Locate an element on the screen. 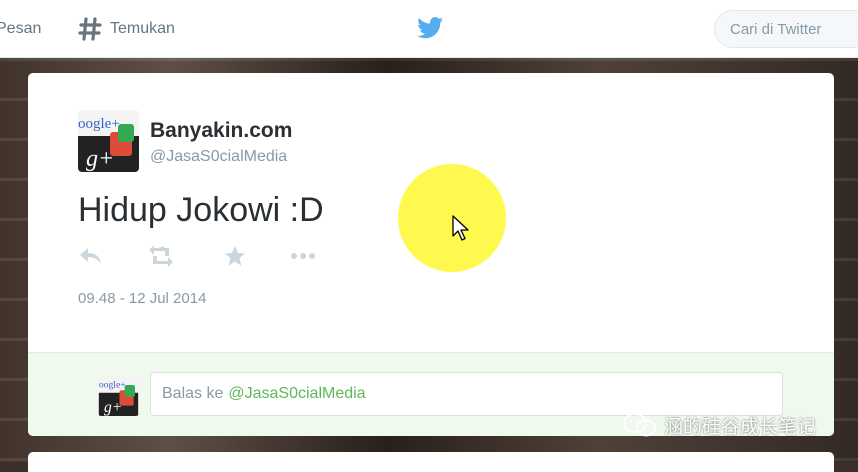 The image size is (858, 472). nav-messages-label: Pesan is located at coordinates (21, 28).